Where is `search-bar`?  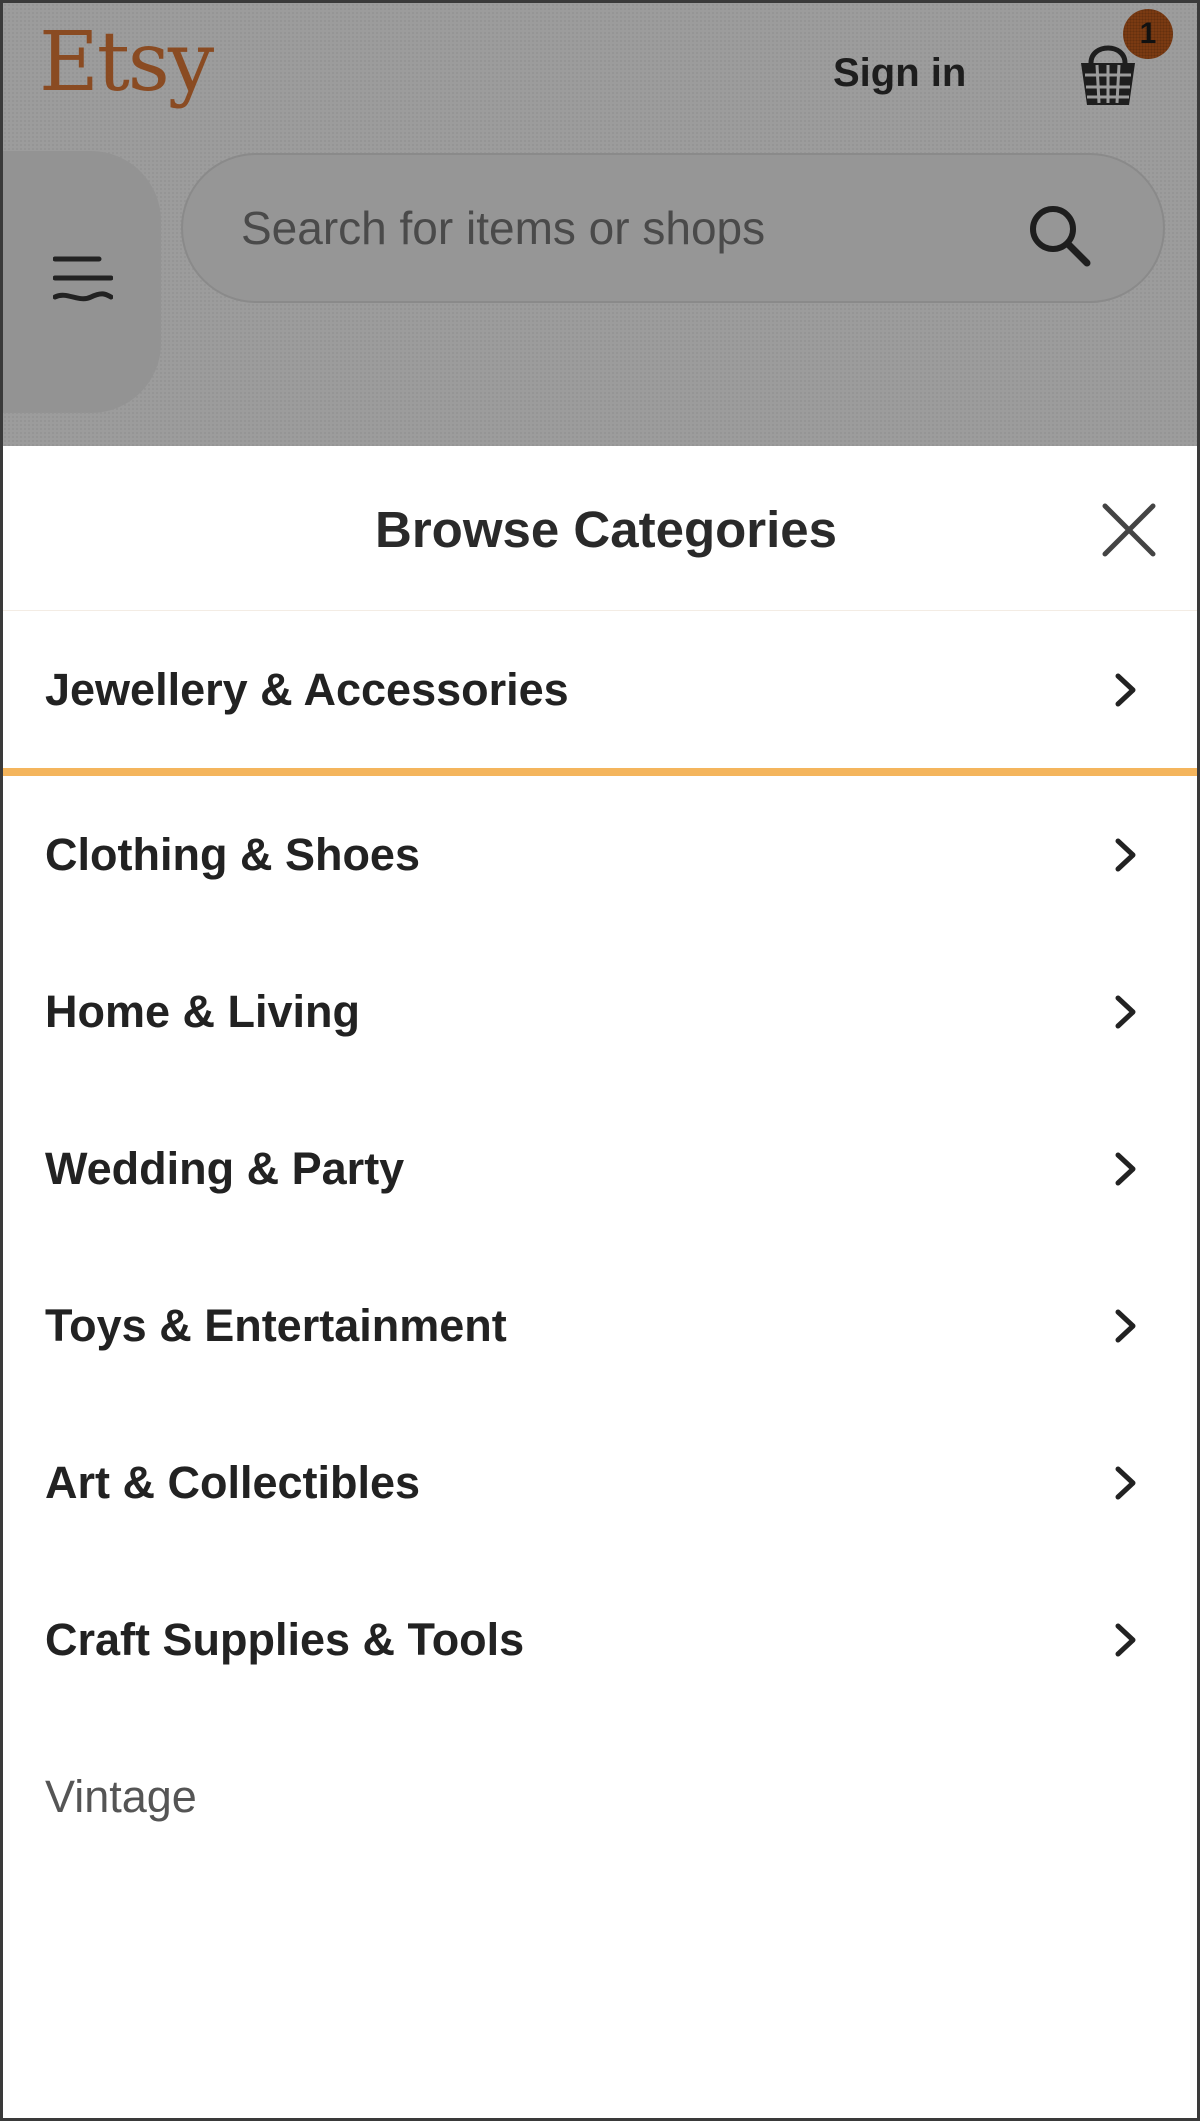
search-bar is located at coordinates (673, 228).